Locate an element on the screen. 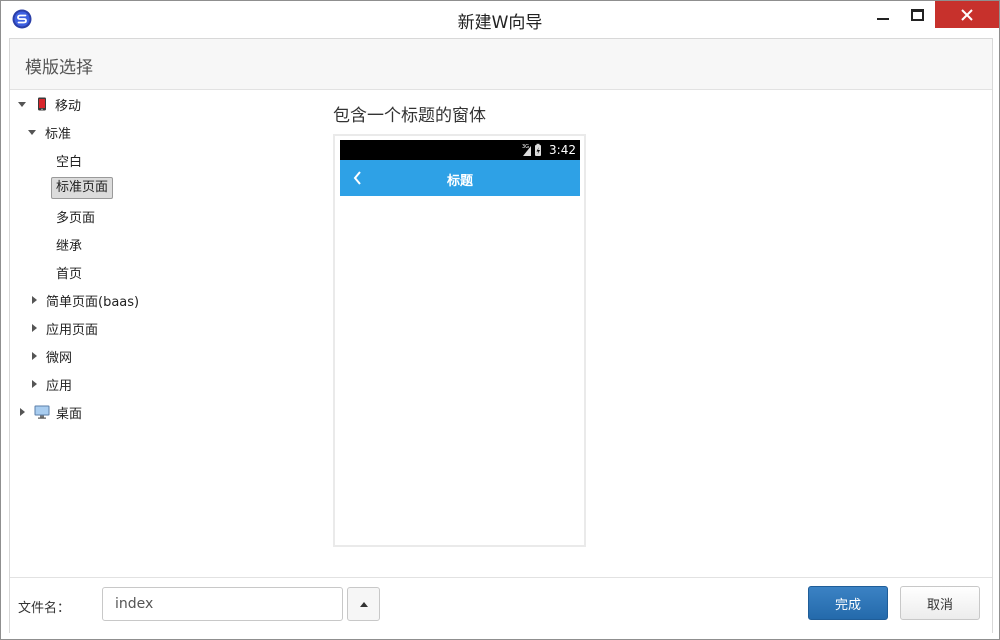  tree-node-label: 简单页面(baas) is located at coordinates (93, 302).